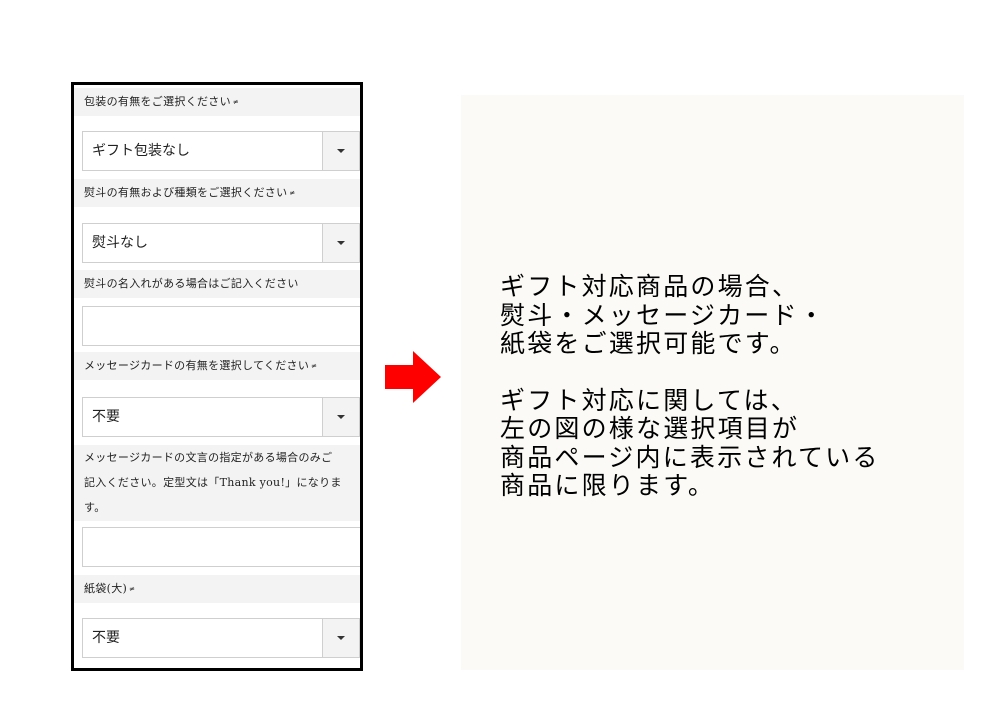 Image resolution: width=1000 pixels, height=704 pixels. What do you see at coordinates (690, 457) in the screenshot?
I see `explanation-line: 商品ページ内に表示されている` at bounding box center [690, 457].